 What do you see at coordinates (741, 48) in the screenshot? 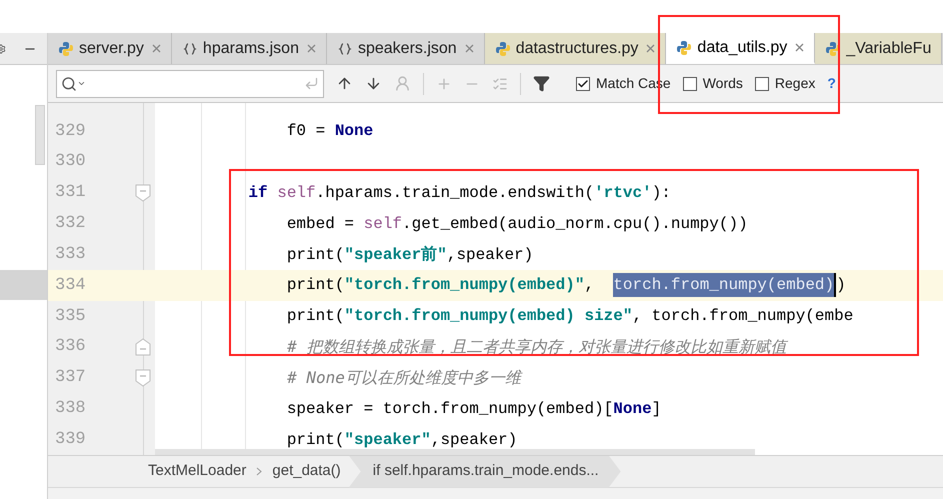
I see `editor-tab: data_utils.py` at bounding box center [741, 48].